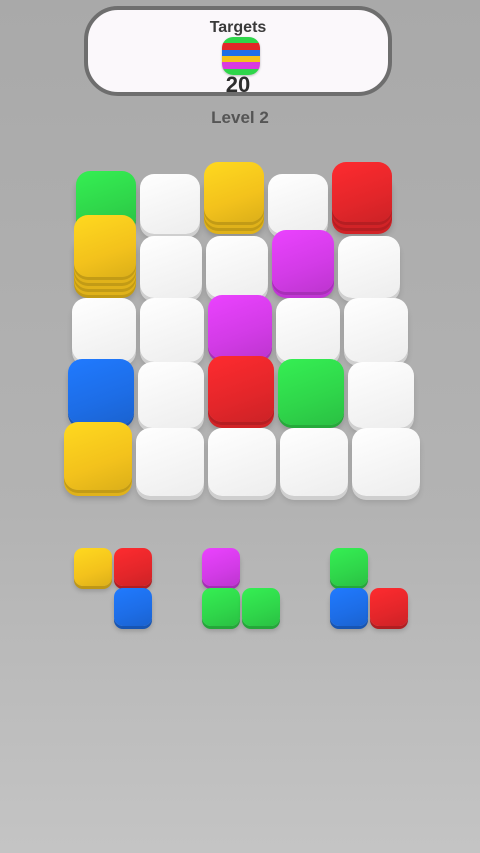  What do you see at coordinates (93, 567) in the screenshot?
I see `yellow-block` at bounding box center [93, 567].